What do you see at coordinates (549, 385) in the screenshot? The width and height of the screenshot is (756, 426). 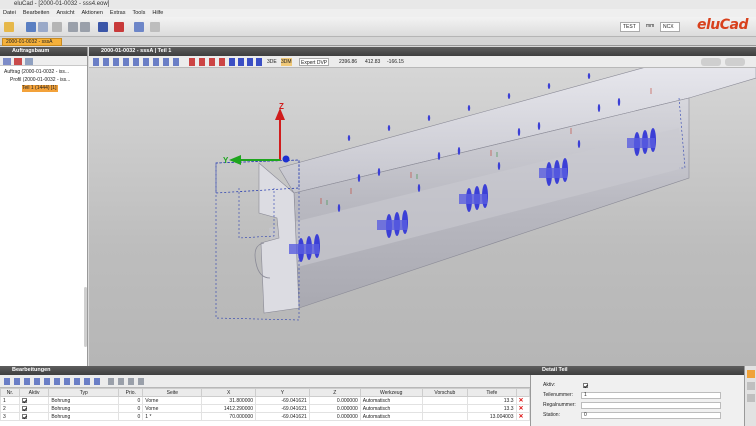 I see `field-aktiv-label: Aktiv:` at bounding box center [549, 385].